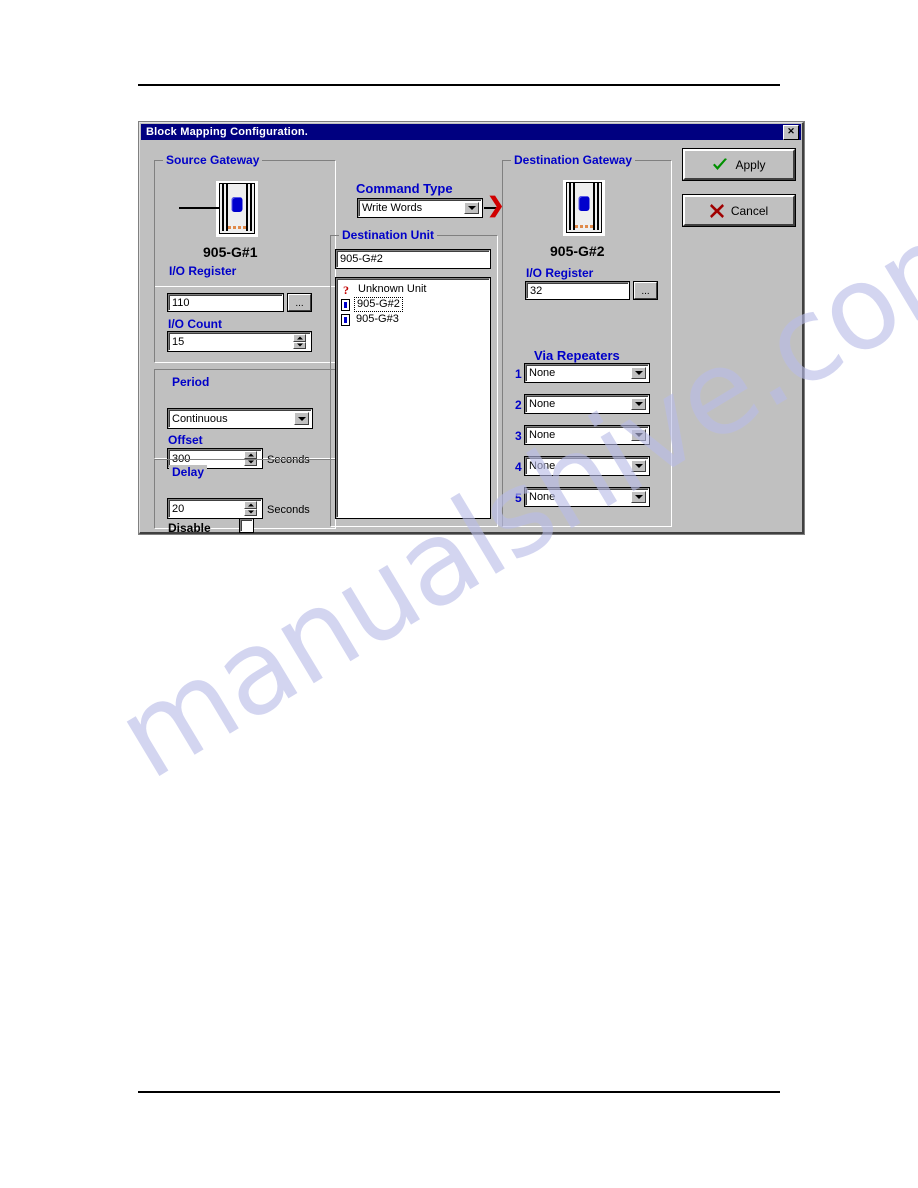  What do you see at coordinates (392, 289) in the screenshot?
I see `list-item-label: Unknown Unit` at bounding box center [392, 289].